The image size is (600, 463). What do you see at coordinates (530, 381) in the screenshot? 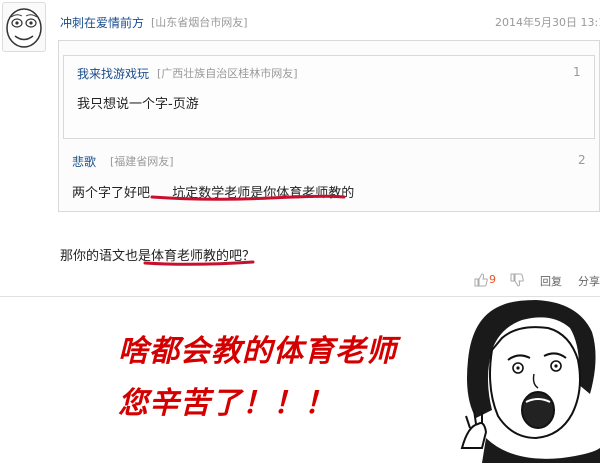
I see `shocked-meme-face-image` at bounding box center [530, 381].